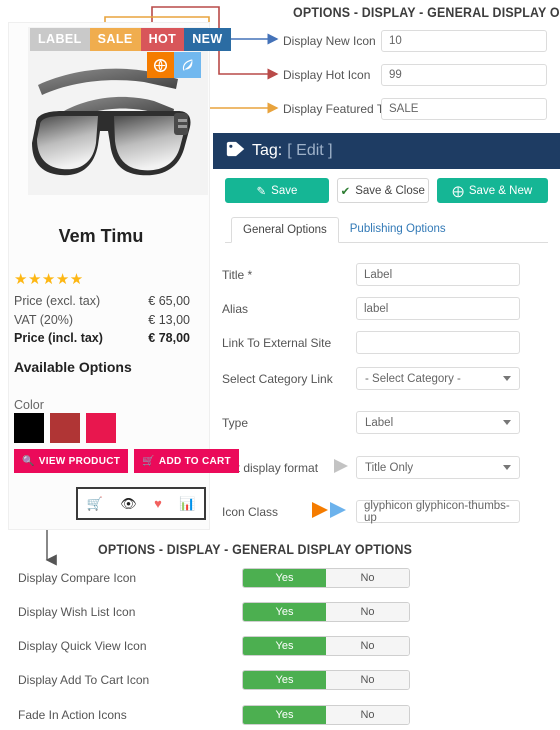 This screenshot has width=560, height=730. I want to click on toggle-row-fade-in-action-icons: Fade In Action Icons Yes No, so click(280, 715).